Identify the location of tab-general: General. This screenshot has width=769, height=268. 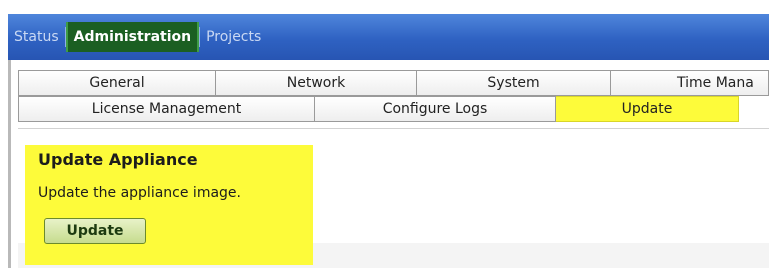
(117, 83).